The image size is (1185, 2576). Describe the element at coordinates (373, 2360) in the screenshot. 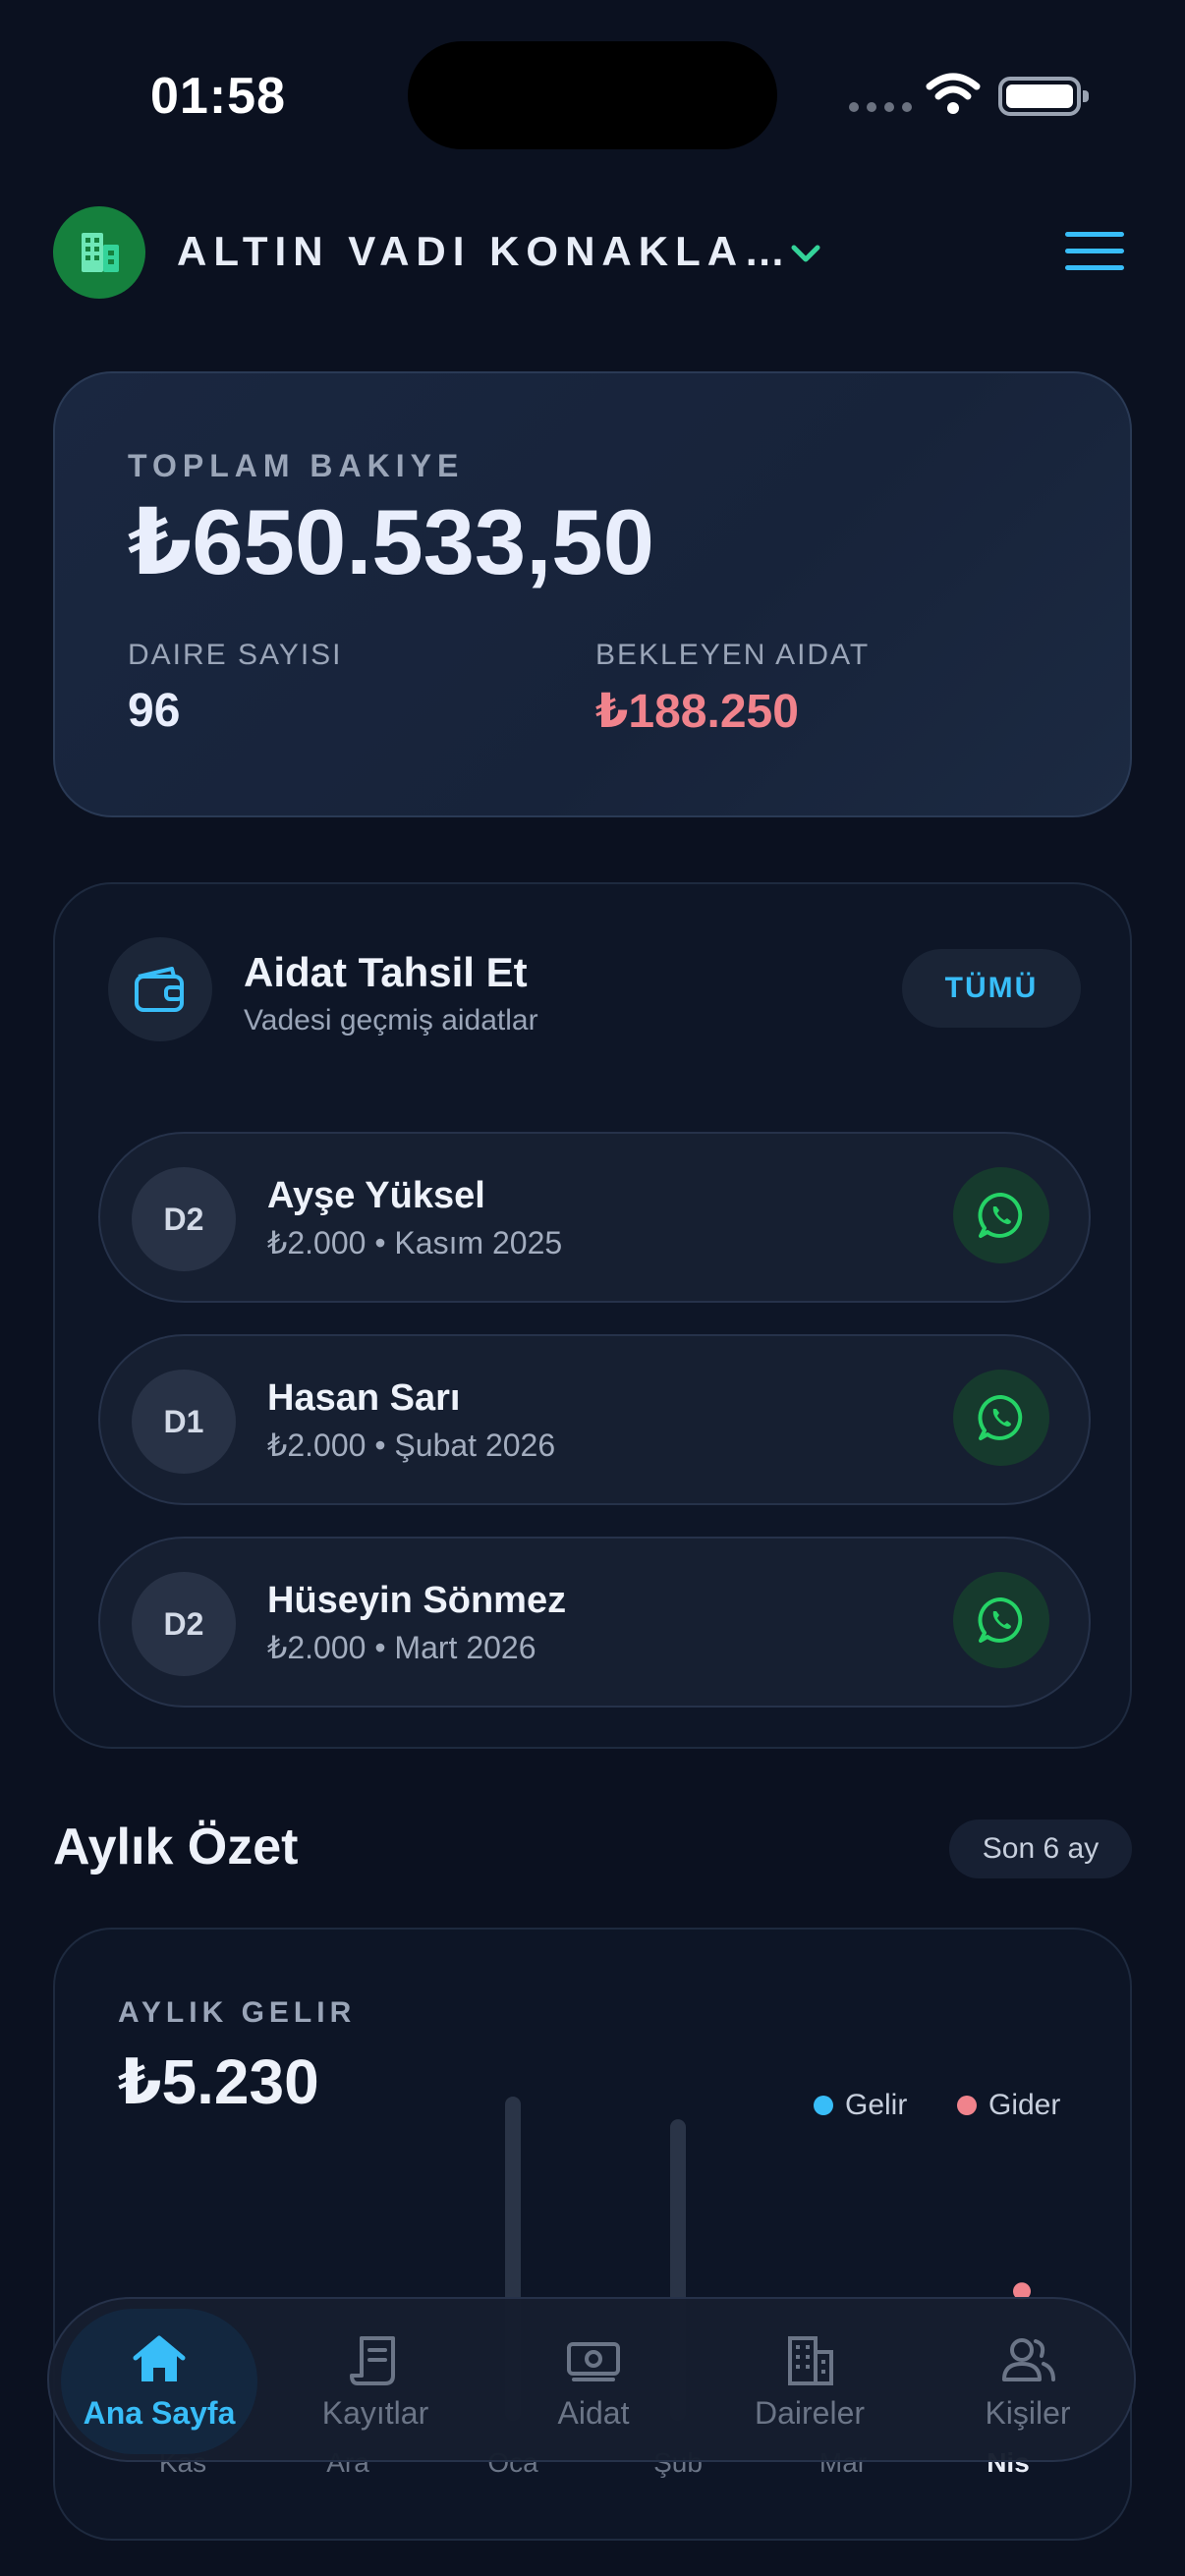

I see `receipt-icon` at that location.